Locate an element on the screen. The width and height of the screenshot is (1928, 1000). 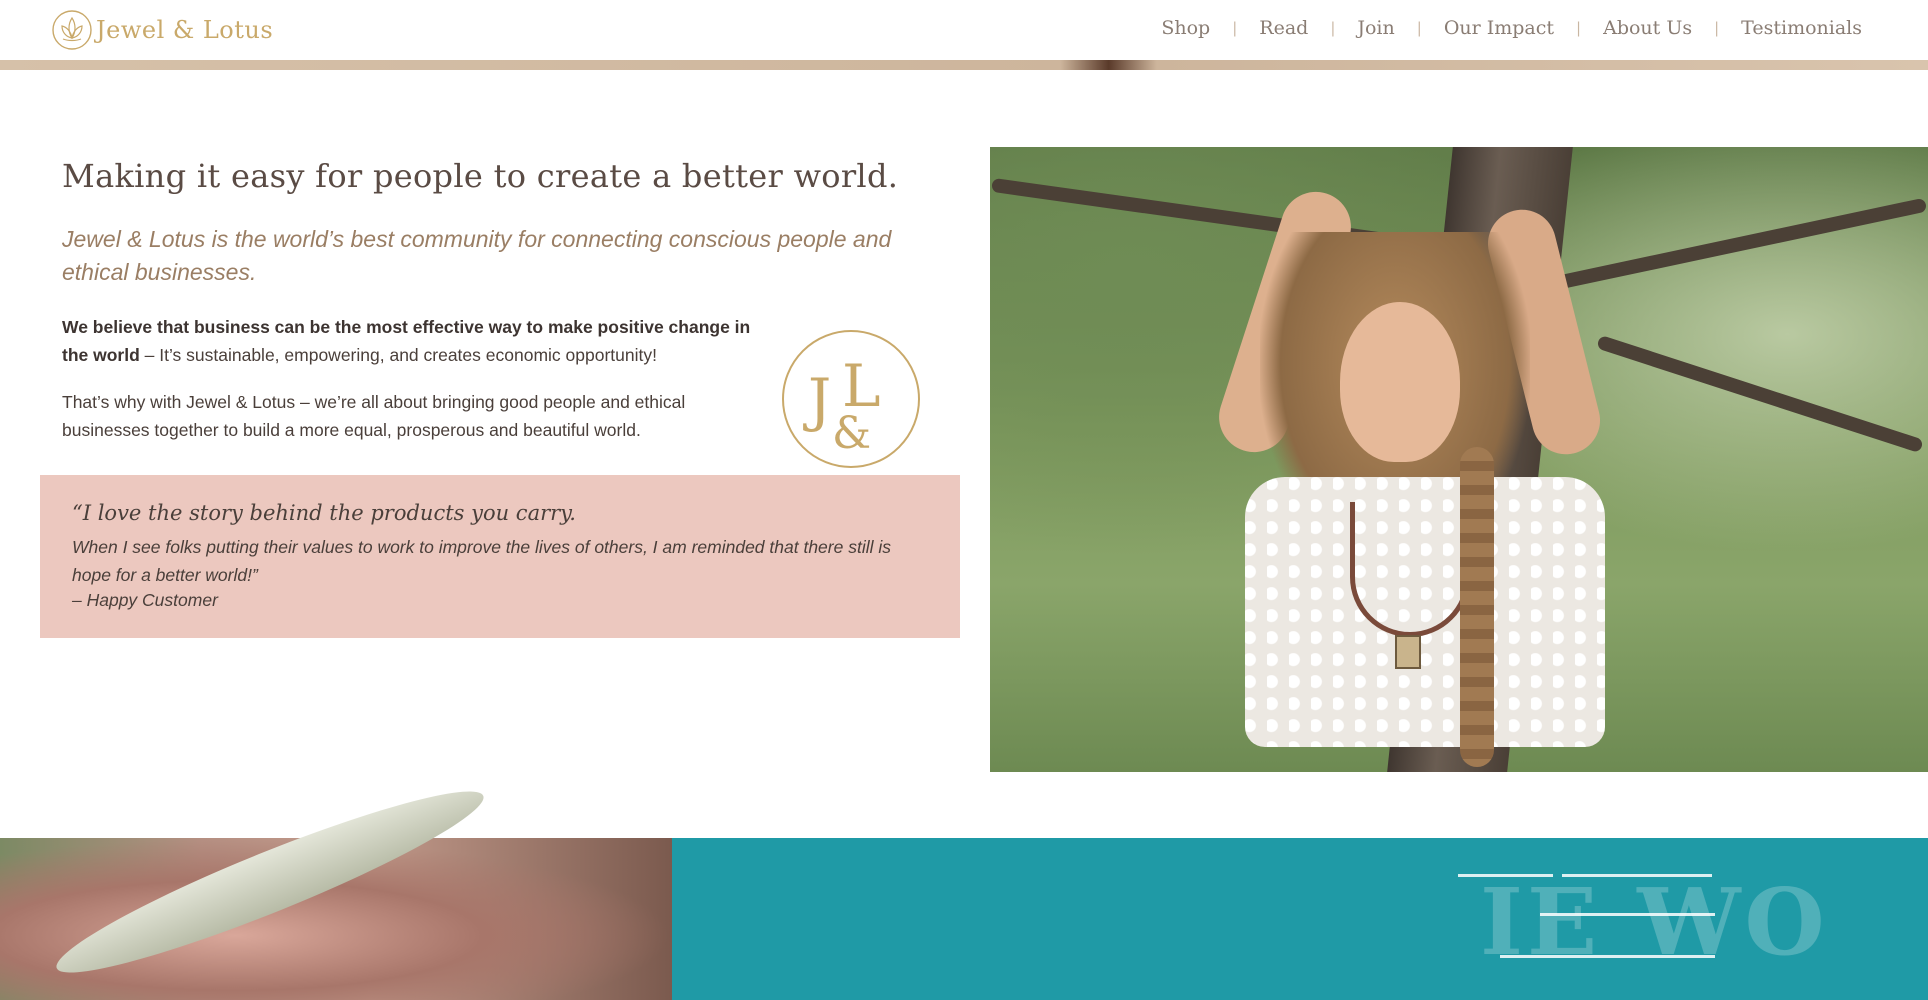
site-logo: Jewel & Lotus is located at coordinates (161, 30).